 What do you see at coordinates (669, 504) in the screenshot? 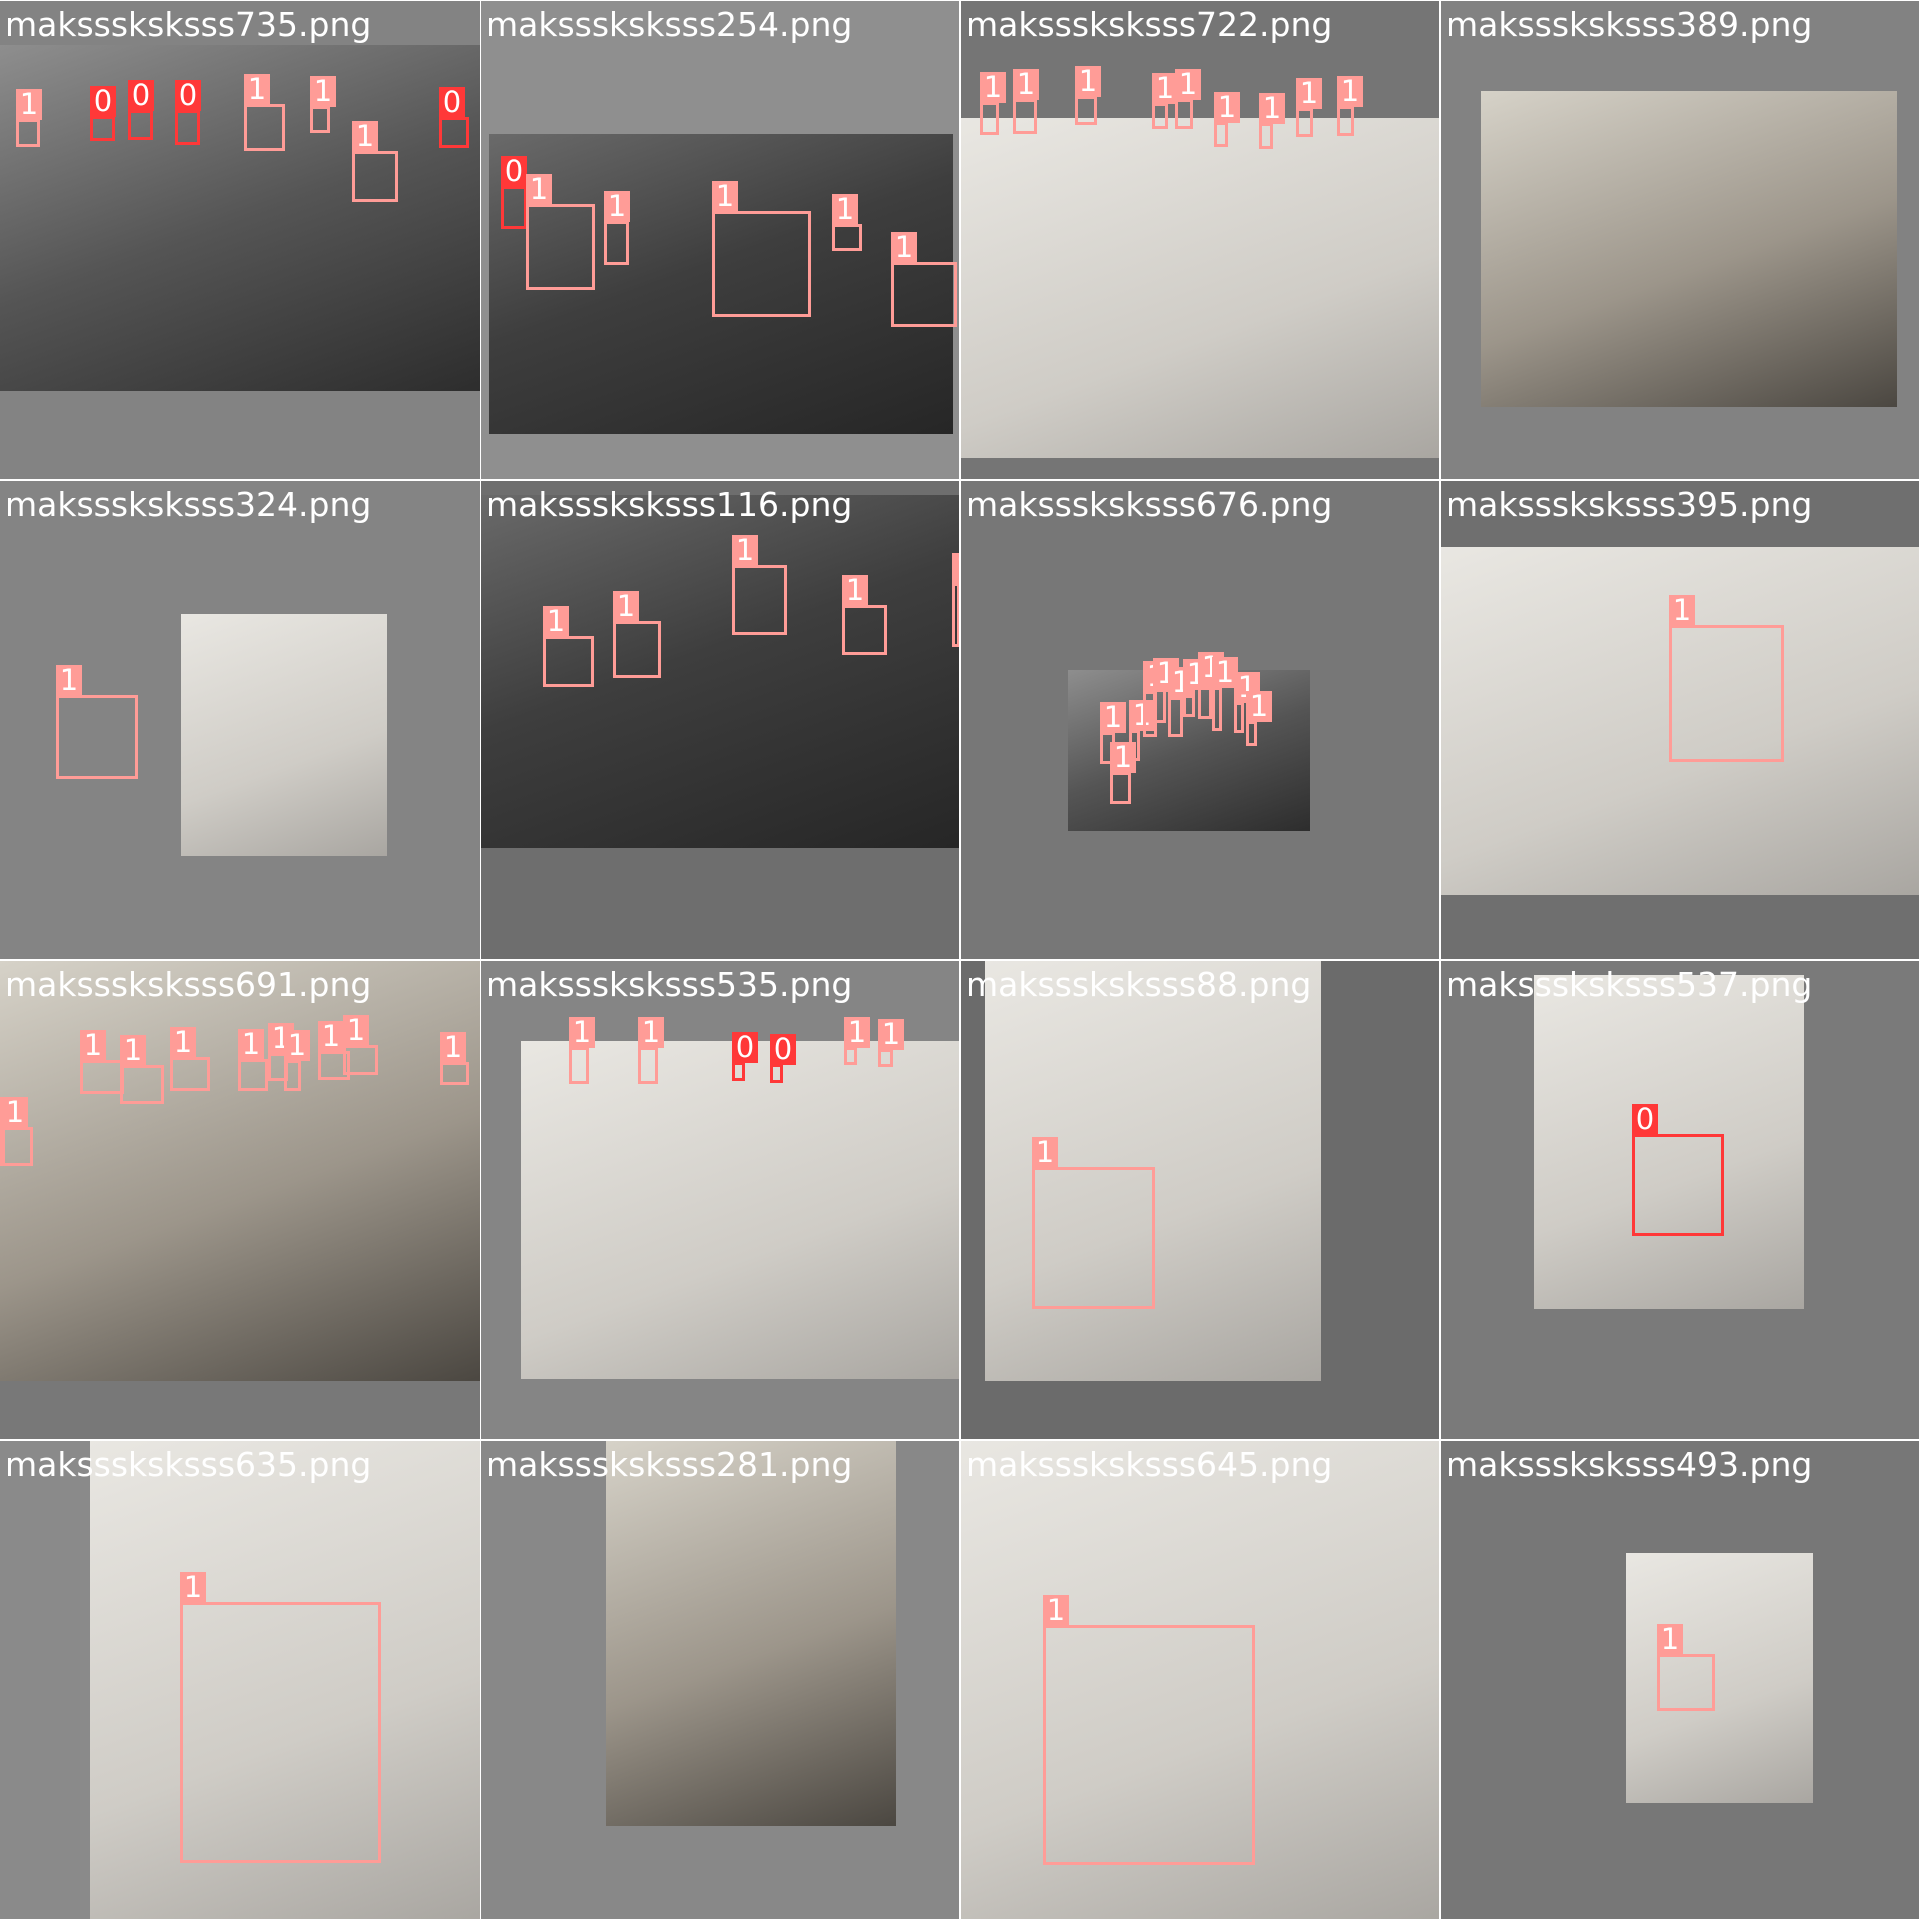
I see `tile-filename: maksssksksss116.png` at bounding box center [669, 504].